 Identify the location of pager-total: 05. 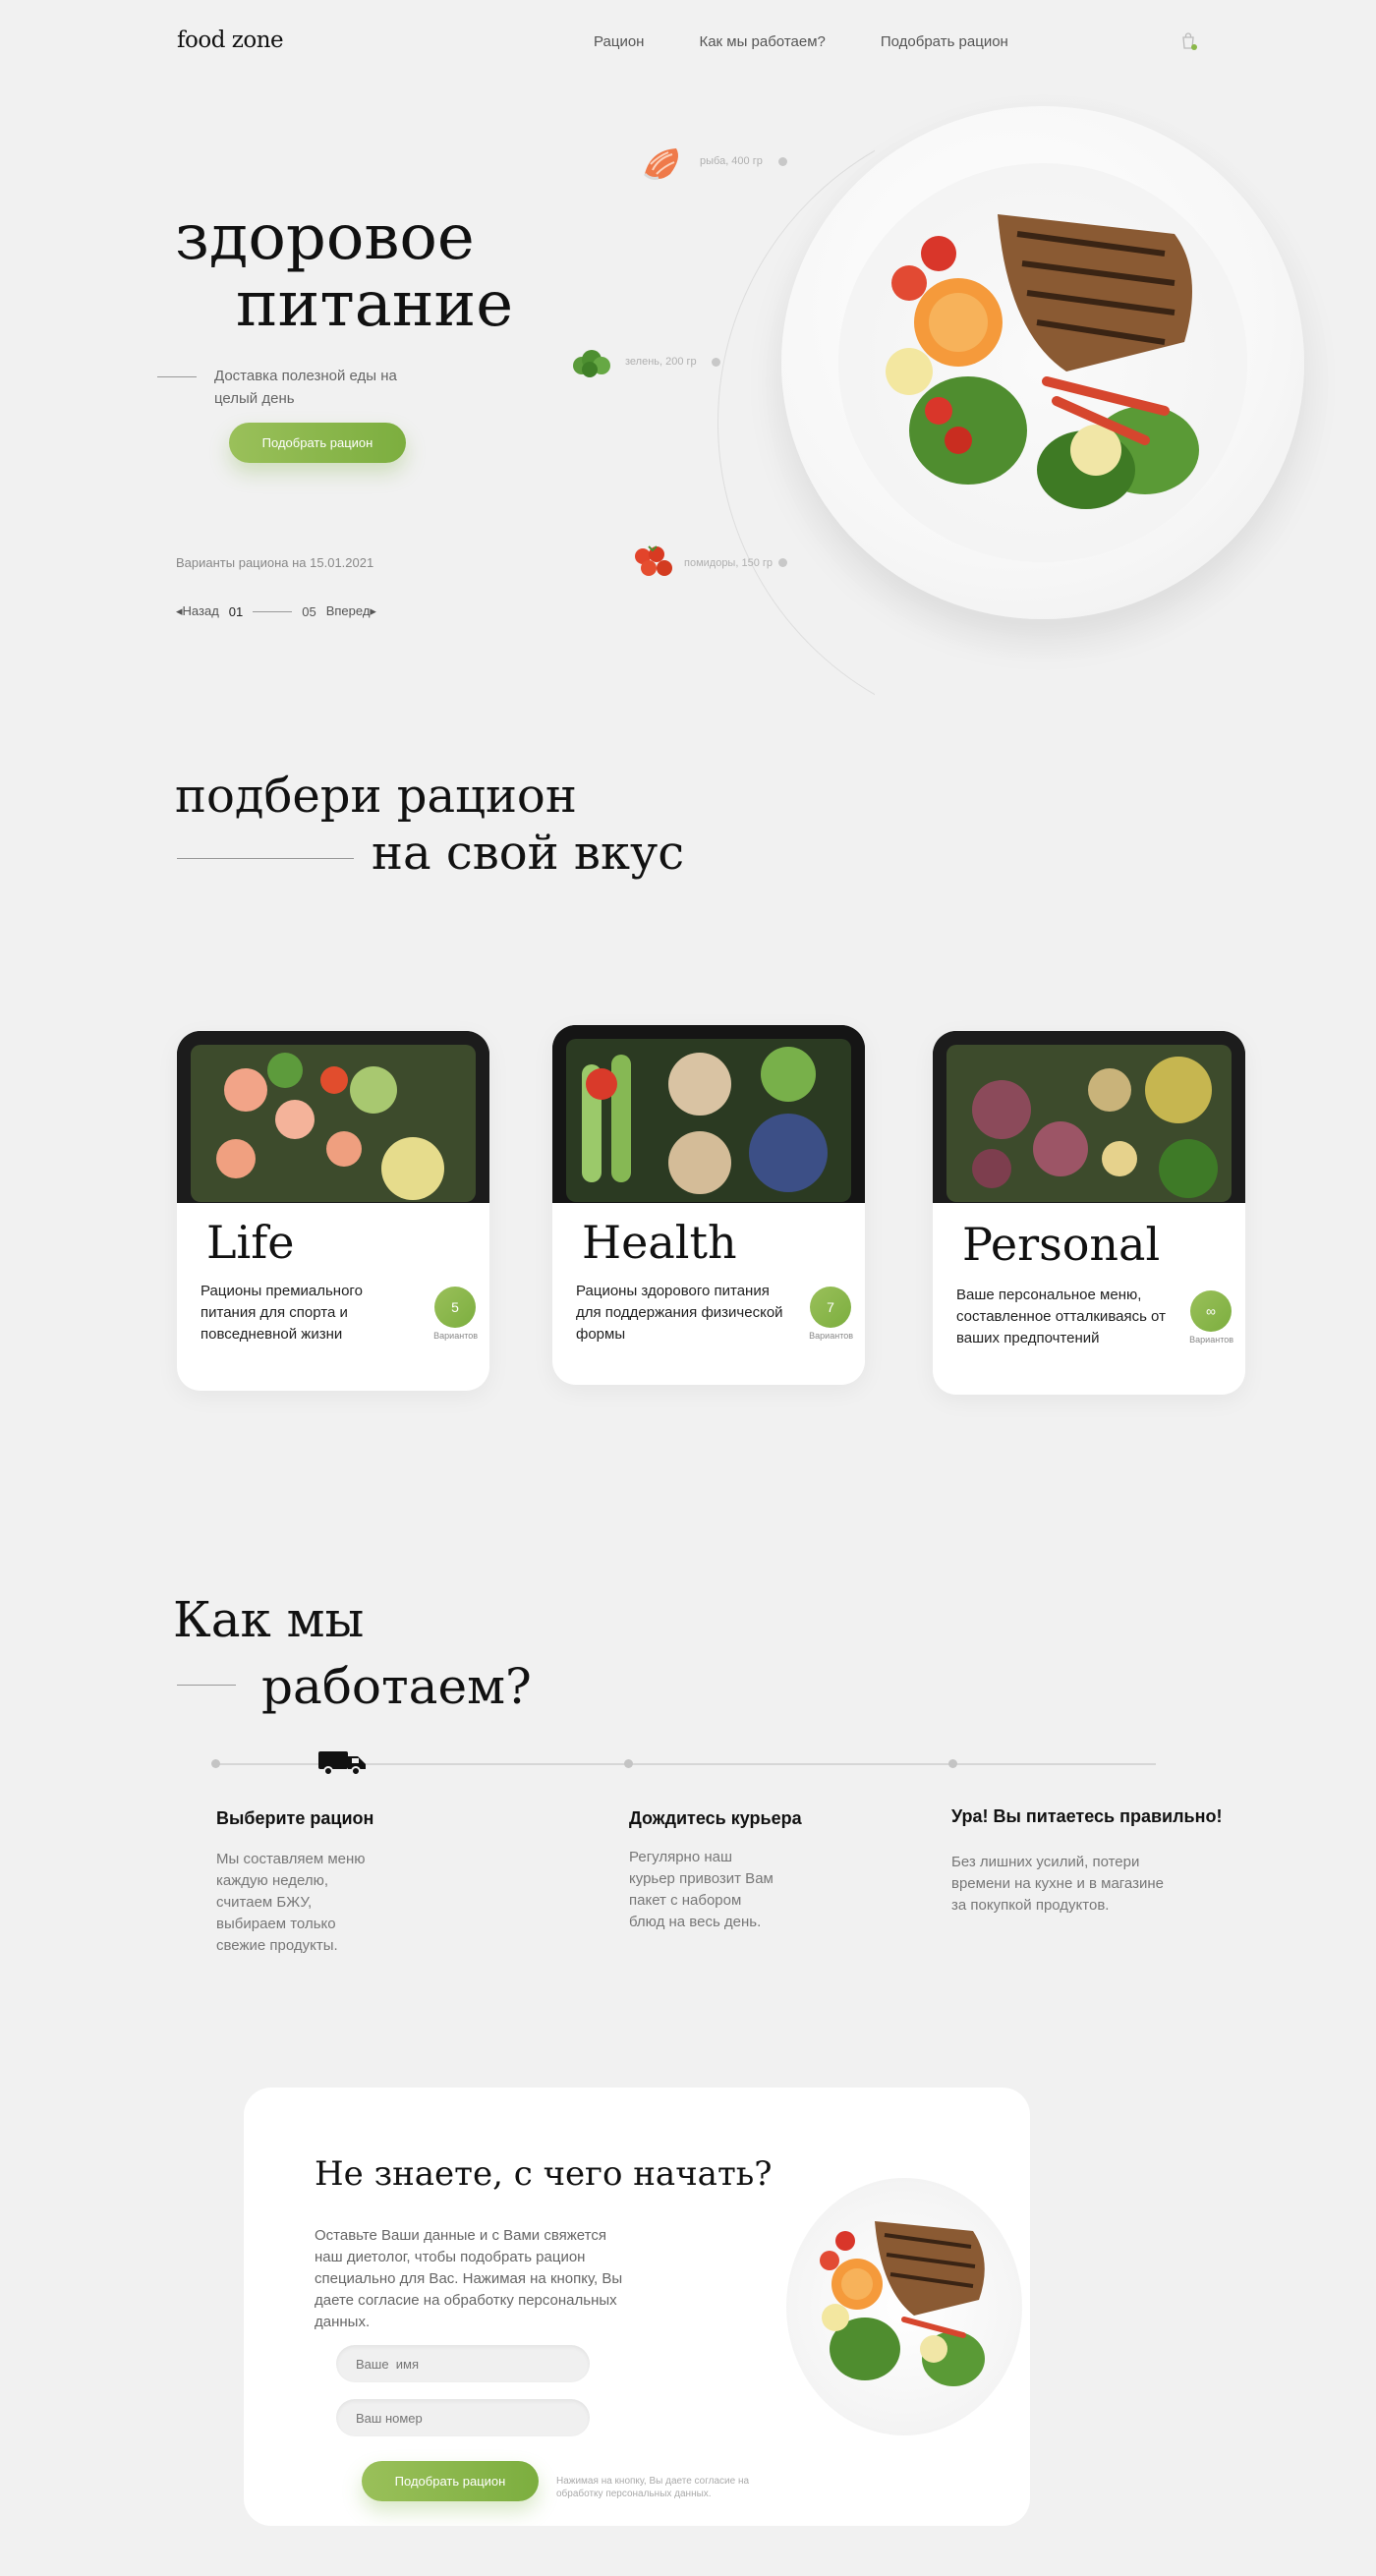
(309, 611).